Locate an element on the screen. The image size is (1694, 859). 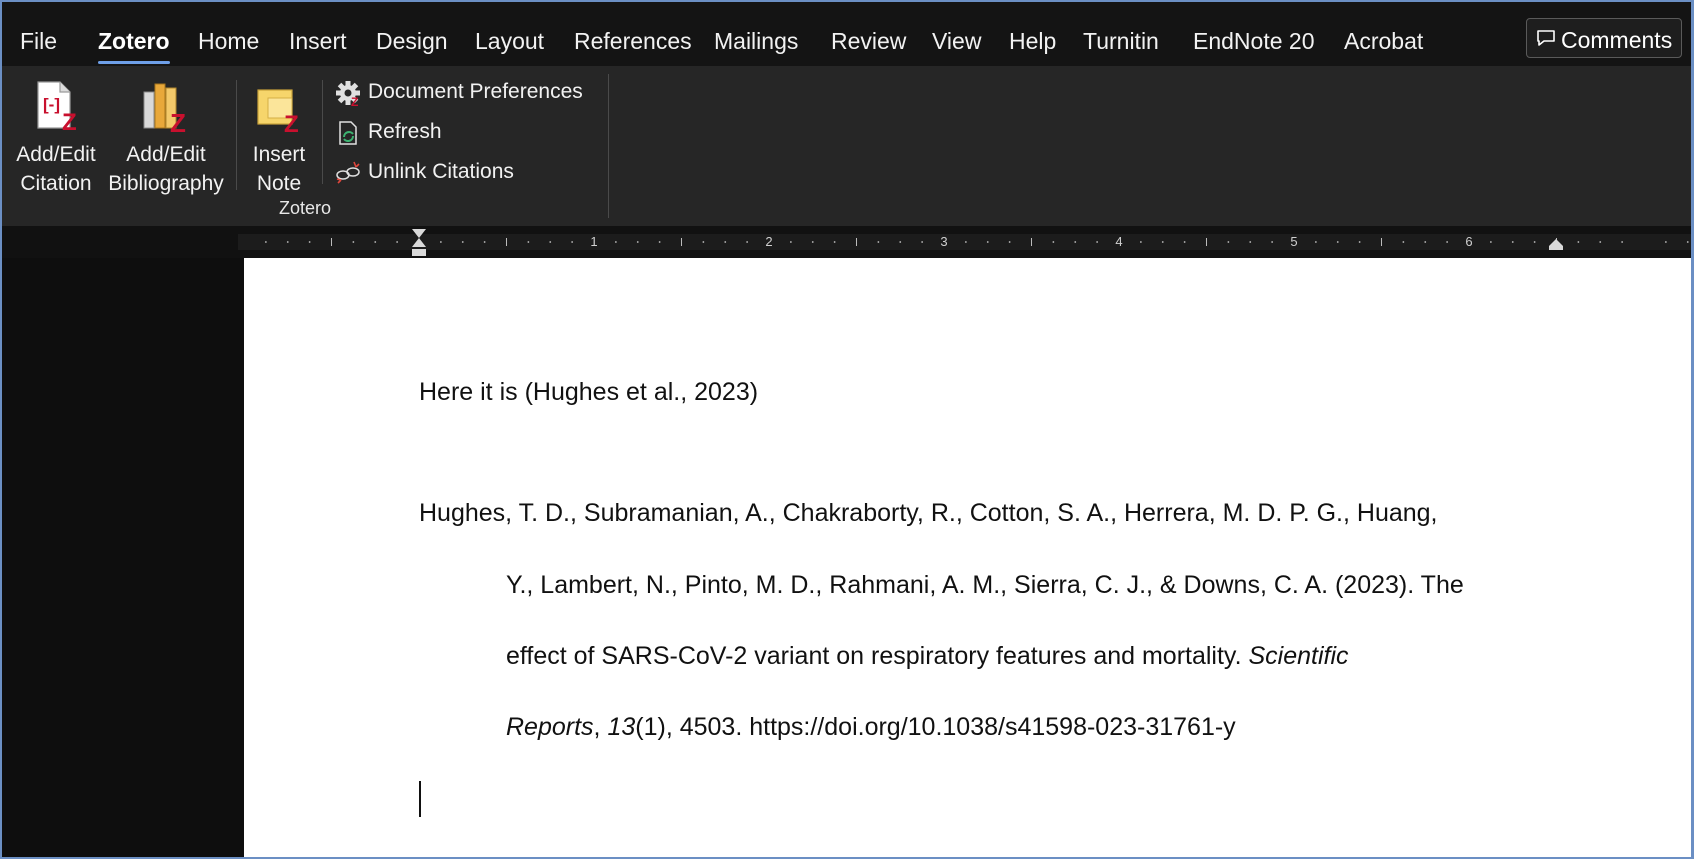
insert-note-button: Z Insert Note is located at coordinates (279, 141).